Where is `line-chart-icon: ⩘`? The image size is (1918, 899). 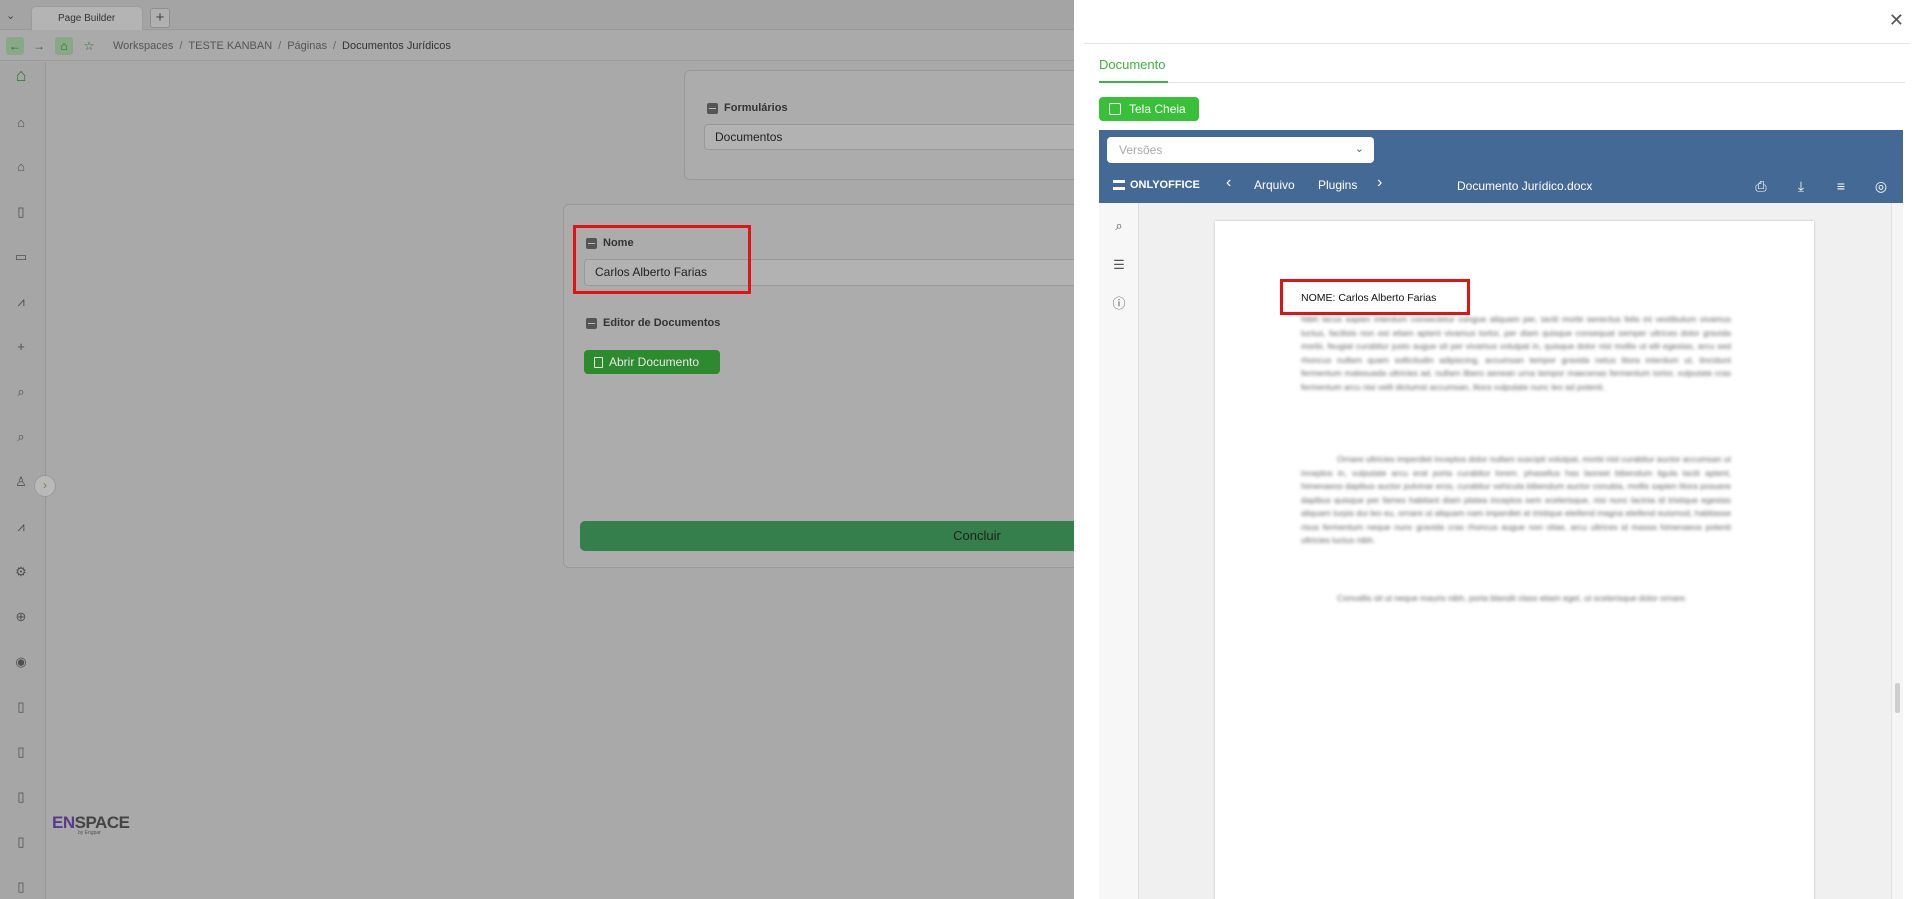
line-chart-icon: ⩘ is located at coordinates (21, 527).